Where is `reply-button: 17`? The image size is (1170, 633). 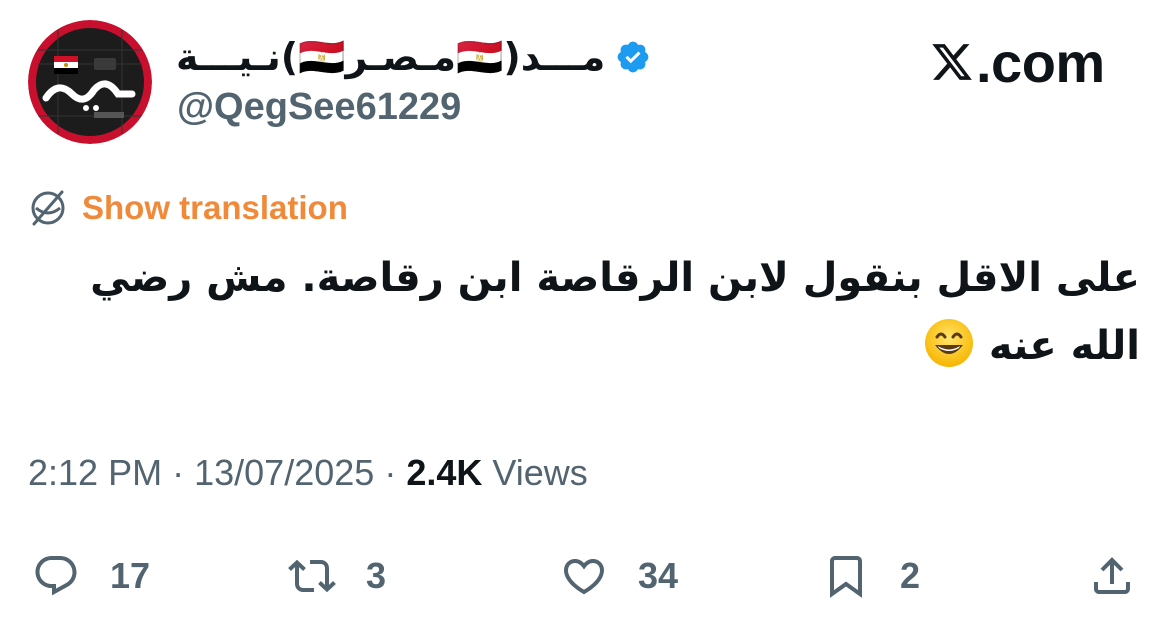 reply-button: 17 is located at coordinates (91, 576).